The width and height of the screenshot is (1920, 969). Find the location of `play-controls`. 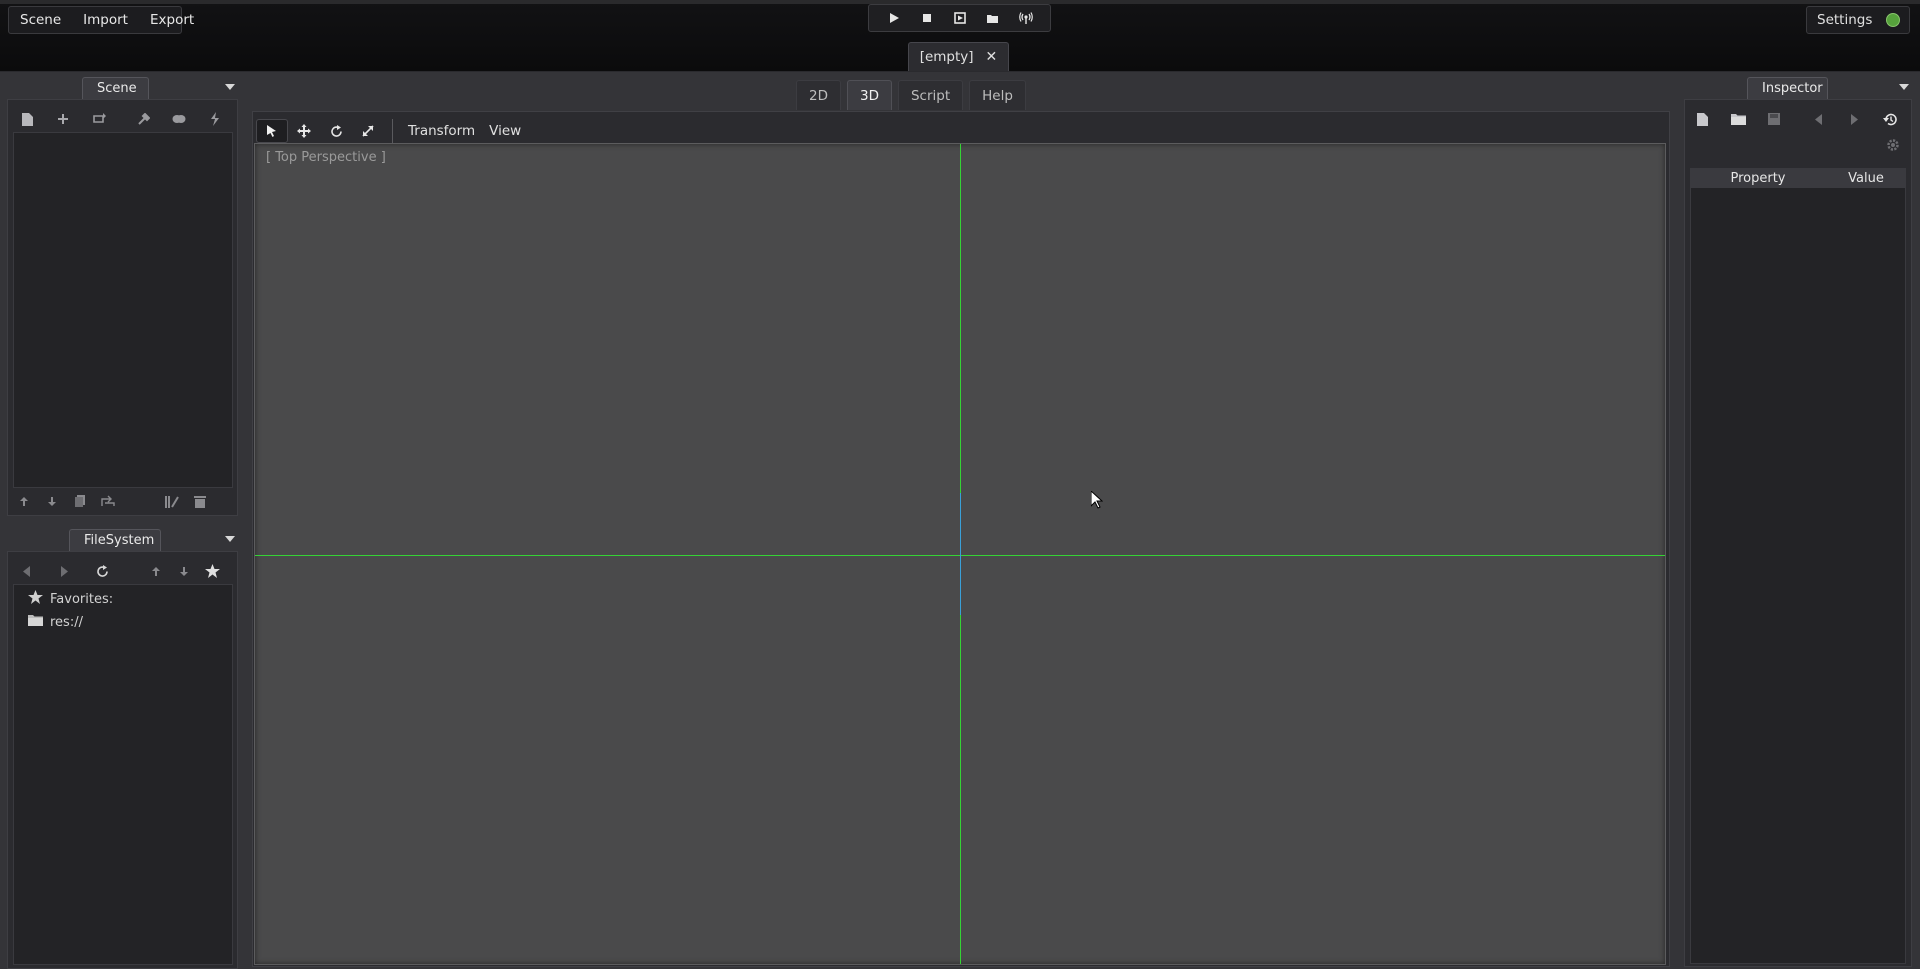

play-controls is located at coordinates (959, 18).